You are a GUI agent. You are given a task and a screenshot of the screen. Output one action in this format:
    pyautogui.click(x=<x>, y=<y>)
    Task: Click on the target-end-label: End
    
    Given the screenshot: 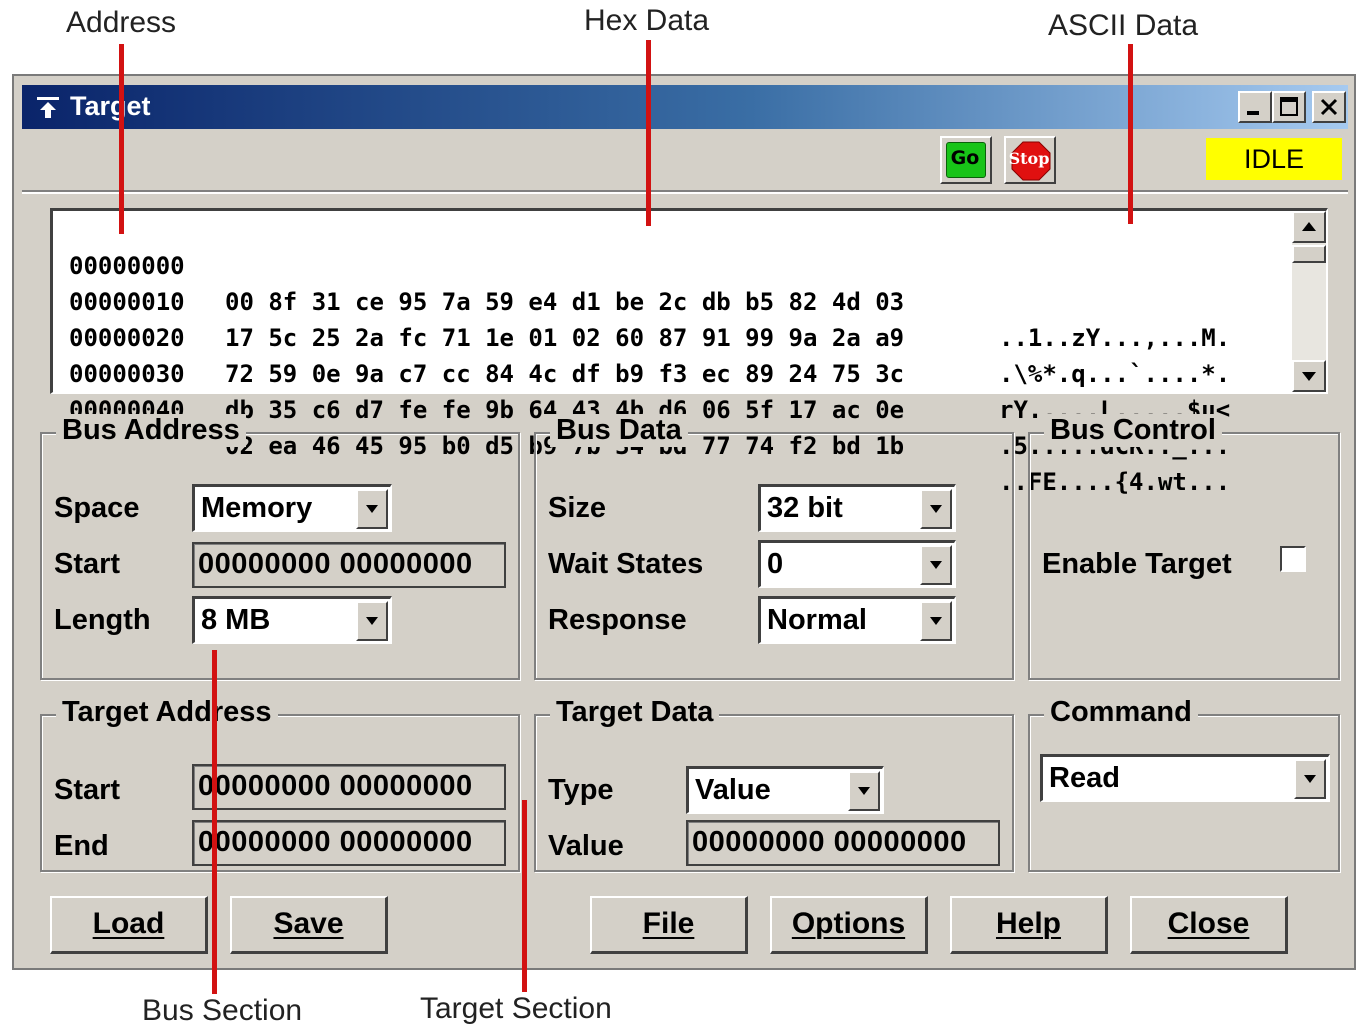 What is the action you would take?
    pyautogui.click(x=81, y=846)
    